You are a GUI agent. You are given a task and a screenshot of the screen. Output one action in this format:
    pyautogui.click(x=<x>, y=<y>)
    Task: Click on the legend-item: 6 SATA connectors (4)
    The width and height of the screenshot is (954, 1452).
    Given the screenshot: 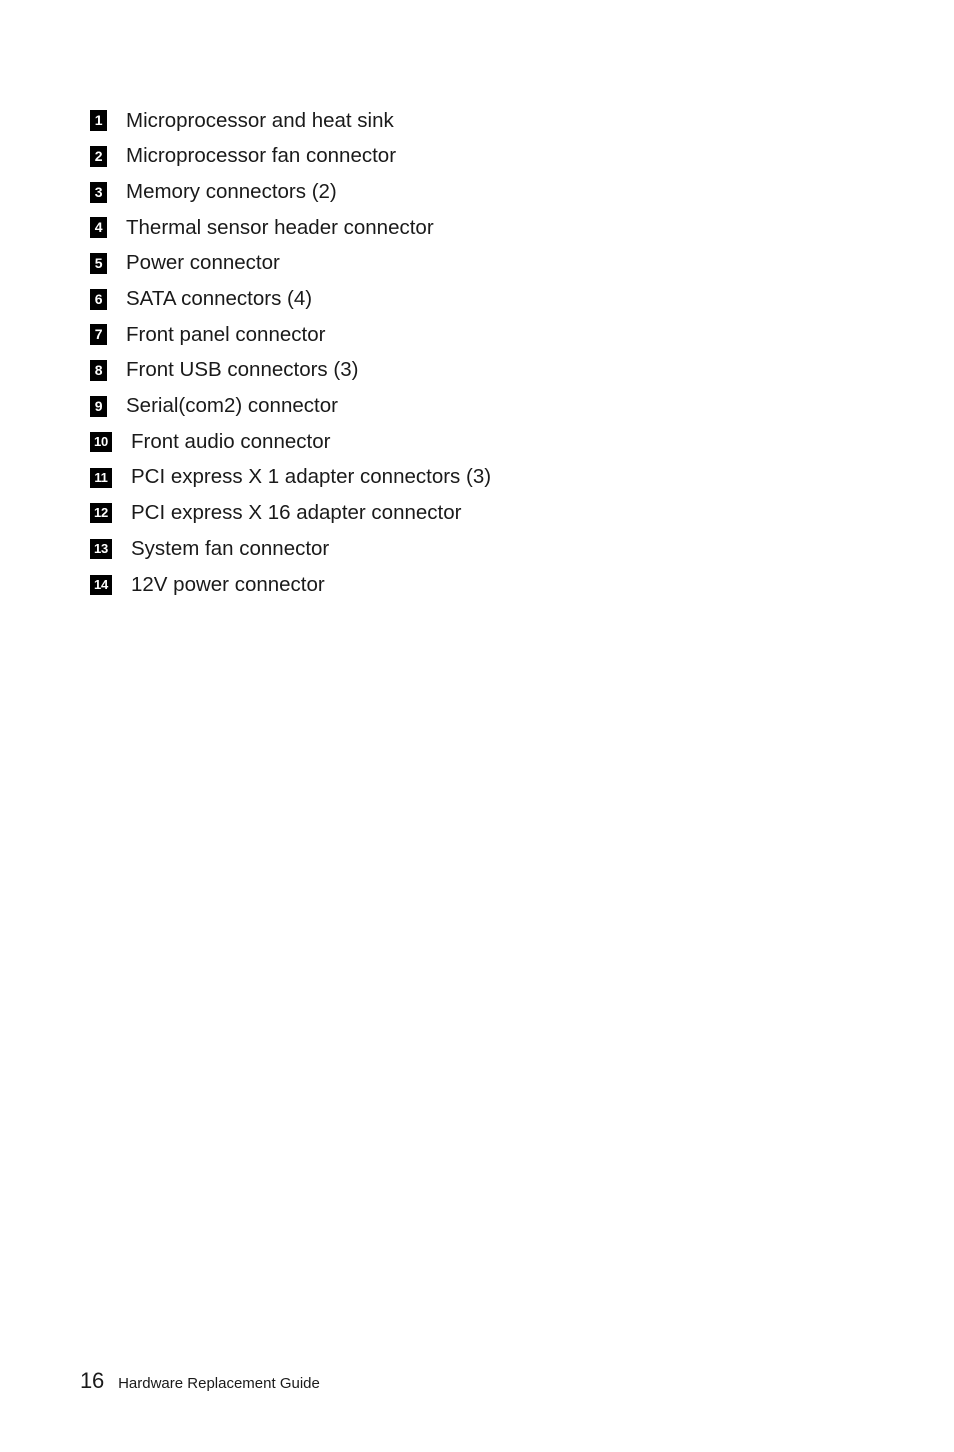 What is the action you would take?
    pyautogui.click(x=290, y=299)
    